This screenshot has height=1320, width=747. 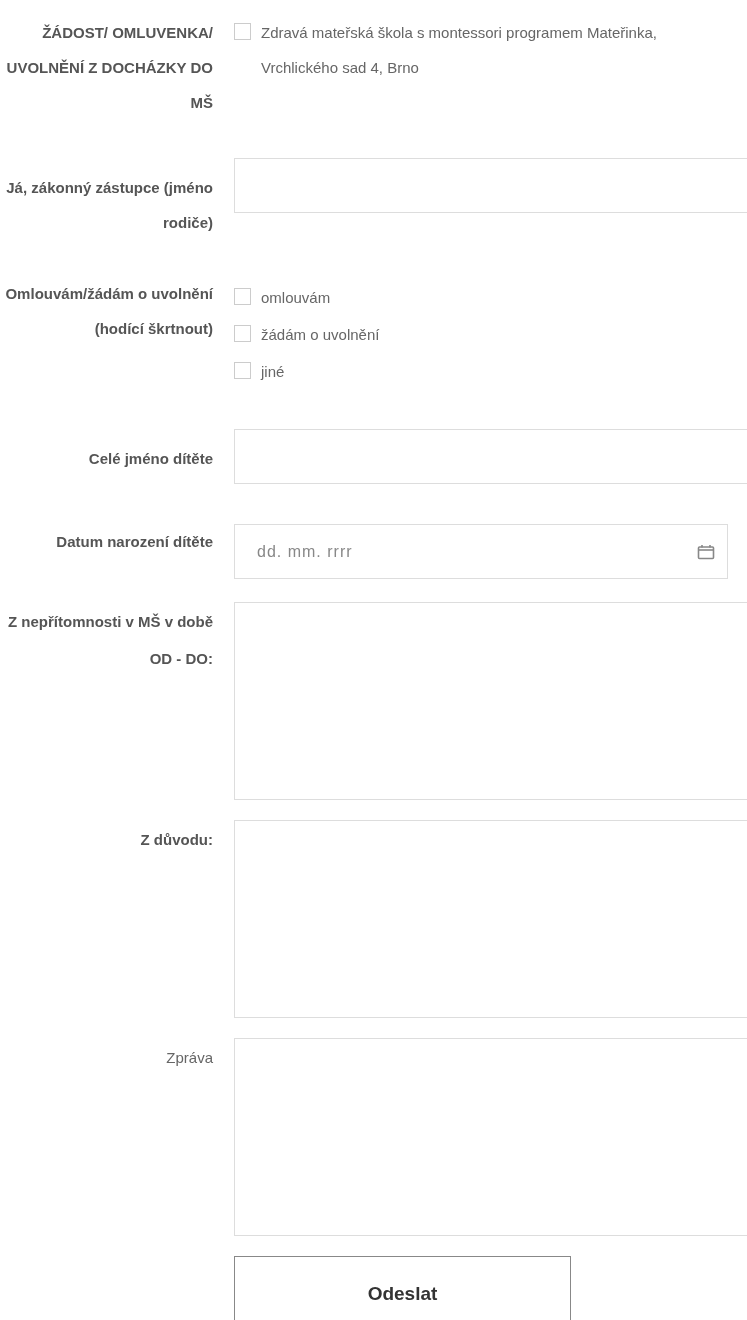 I want to click on field-label: Z nepřítomnosti v MŠ v době OD - DO:, so click(x=110, y=640).